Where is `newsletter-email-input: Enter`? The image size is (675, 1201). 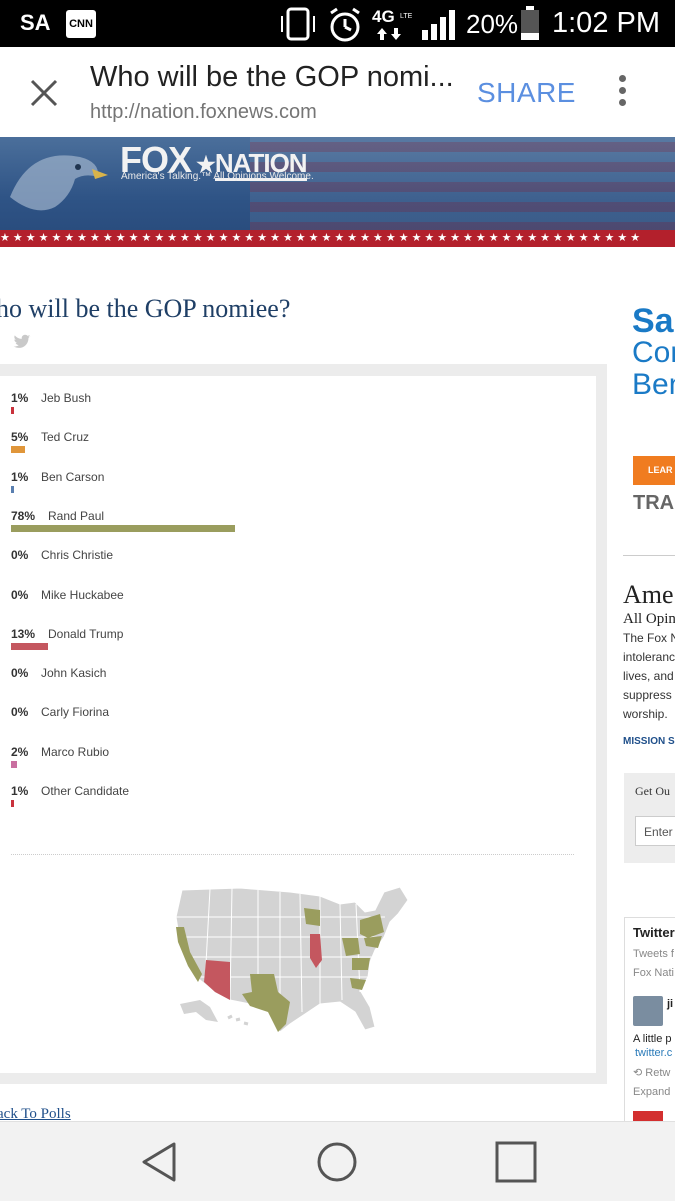
newsletter-email-input: Enter is located at coordinates (655, 831).